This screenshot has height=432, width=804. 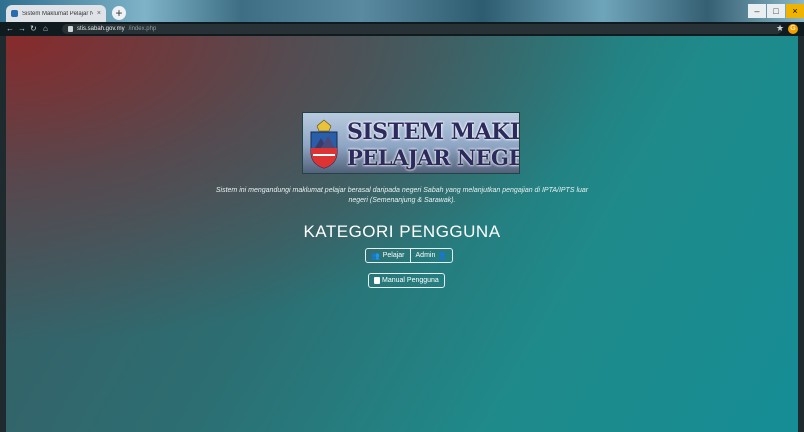 What do you see at coordinates (70, 29) in the screenshot?
I see `lock-icon` at bounding box center [70, 29].